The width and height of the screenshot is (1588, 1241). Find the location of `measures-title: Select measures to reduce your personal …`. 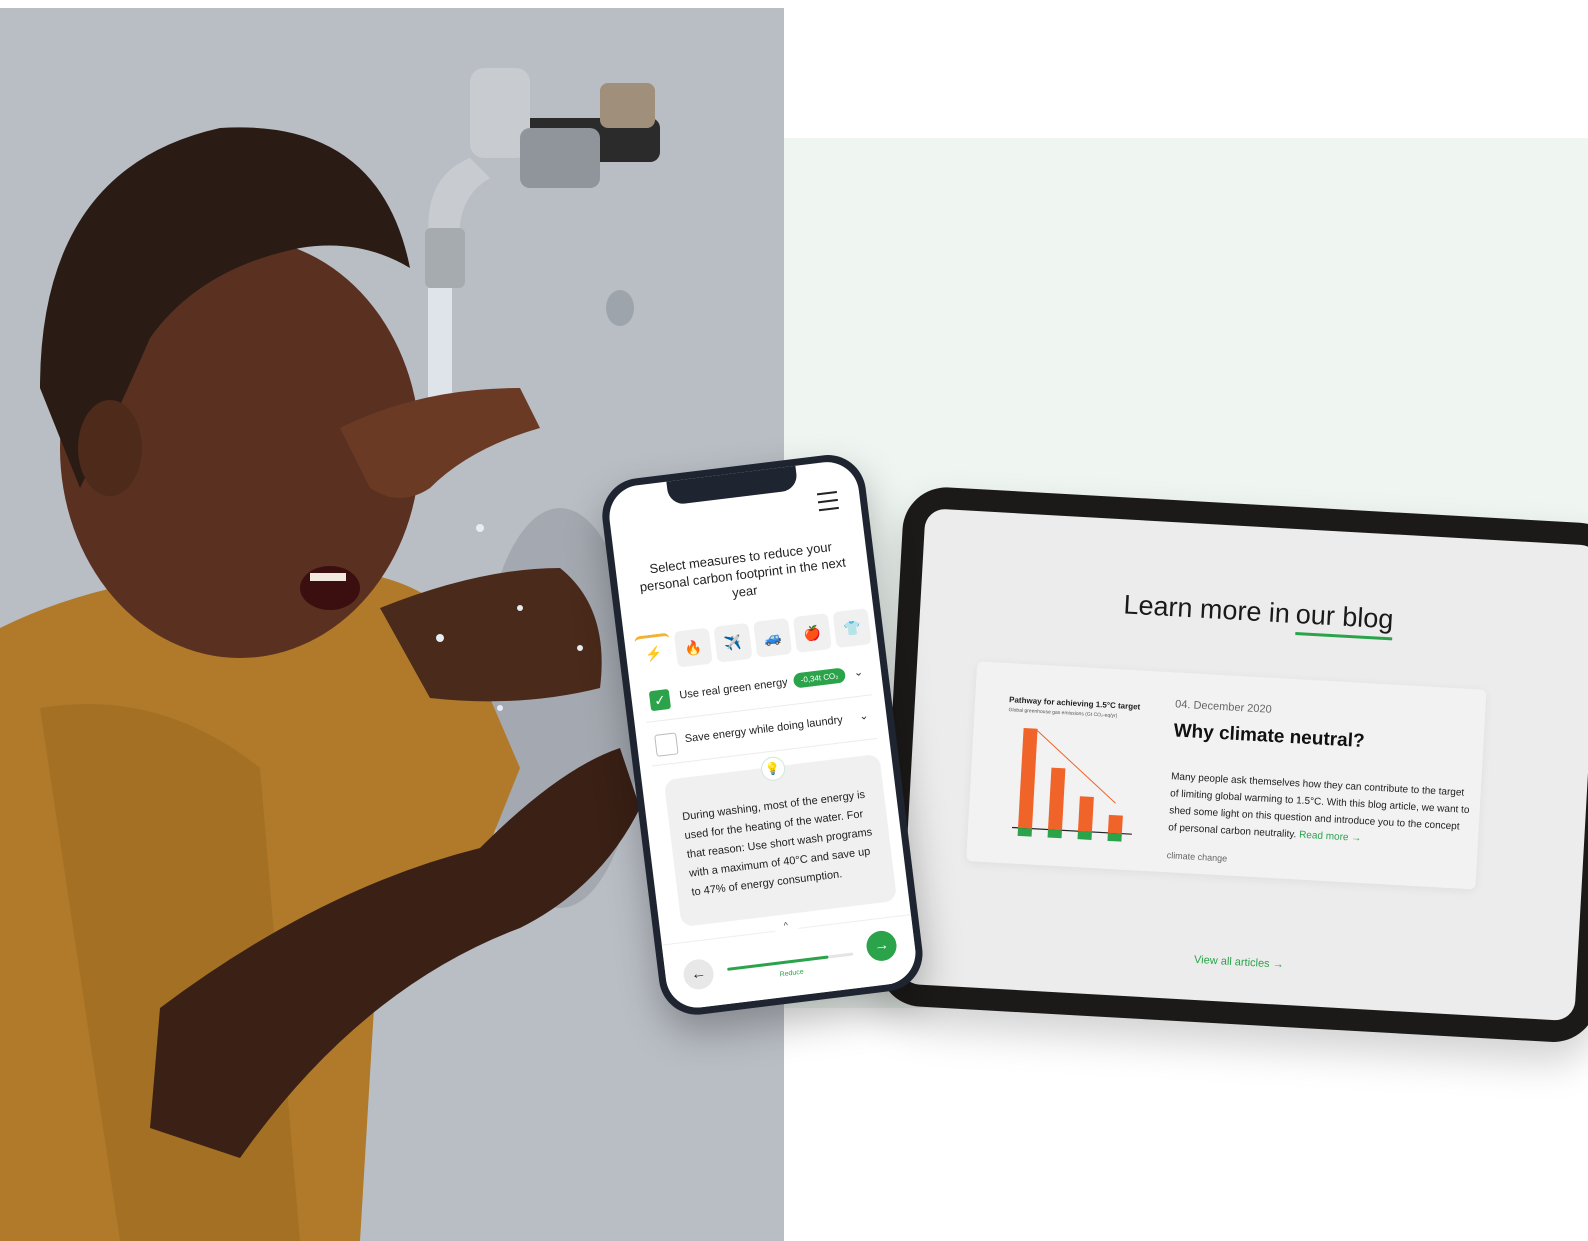

measures-title: Select measures to reduce your personal … is located at coordinates (742, 570).